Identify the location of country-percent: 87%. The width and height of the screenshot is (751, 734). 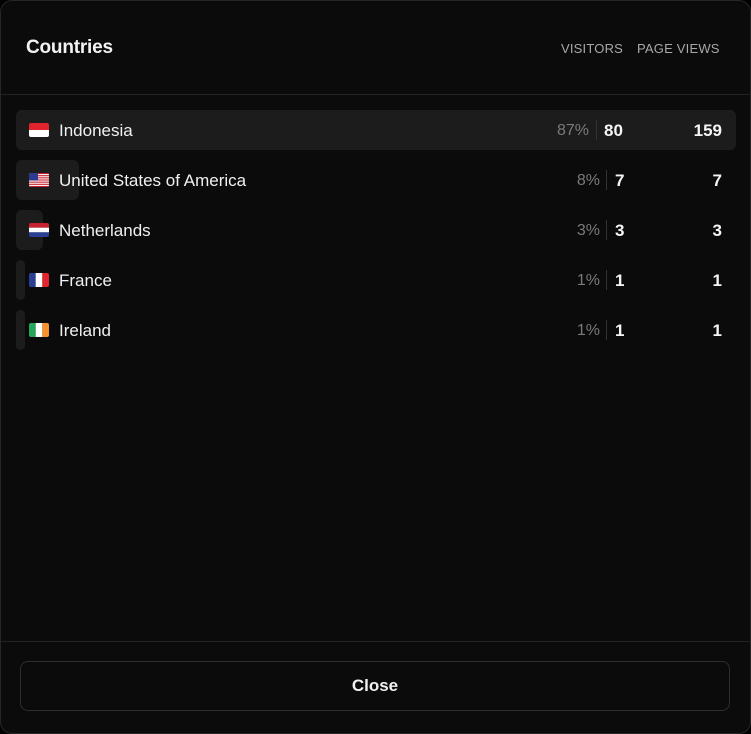
(572, 130).